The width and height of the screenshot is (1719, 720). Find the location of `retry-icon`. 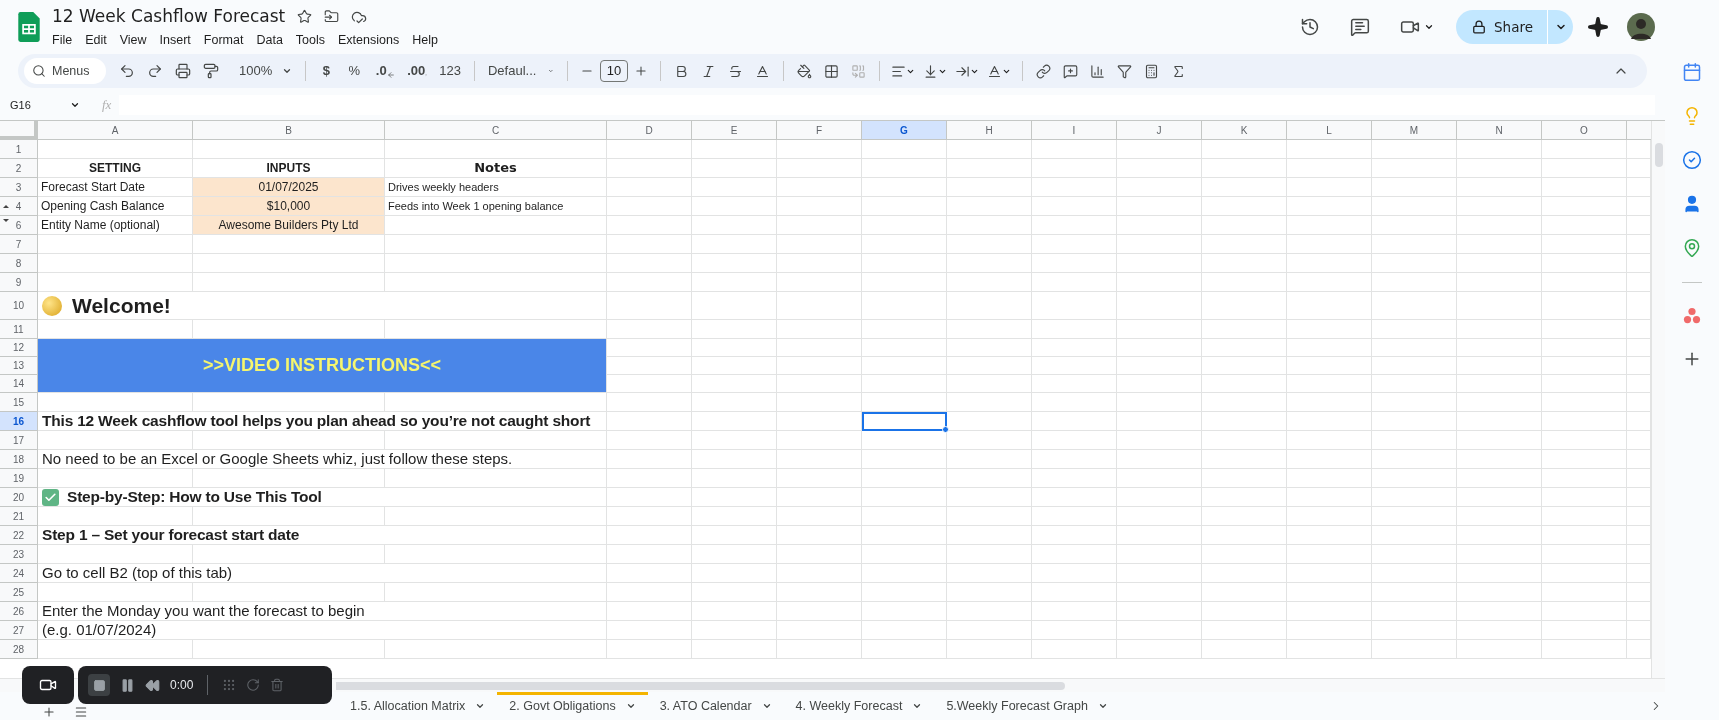

retry-icon is located at coordinates (253, 685).